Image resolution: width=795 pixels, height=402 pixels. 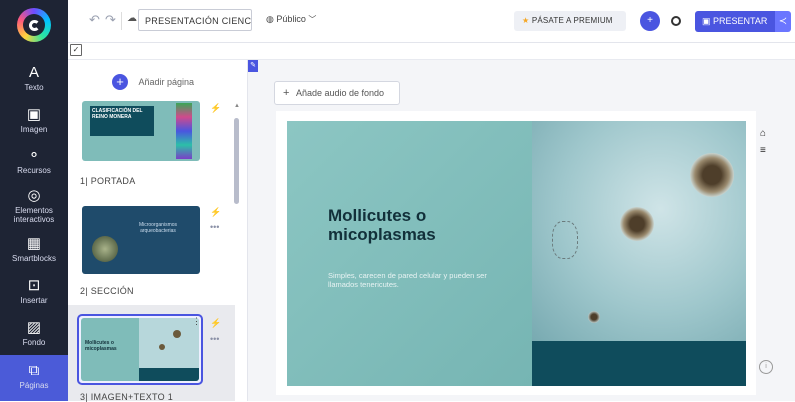 I want to click on nav-label: Texto, so click(x=34, y=87).